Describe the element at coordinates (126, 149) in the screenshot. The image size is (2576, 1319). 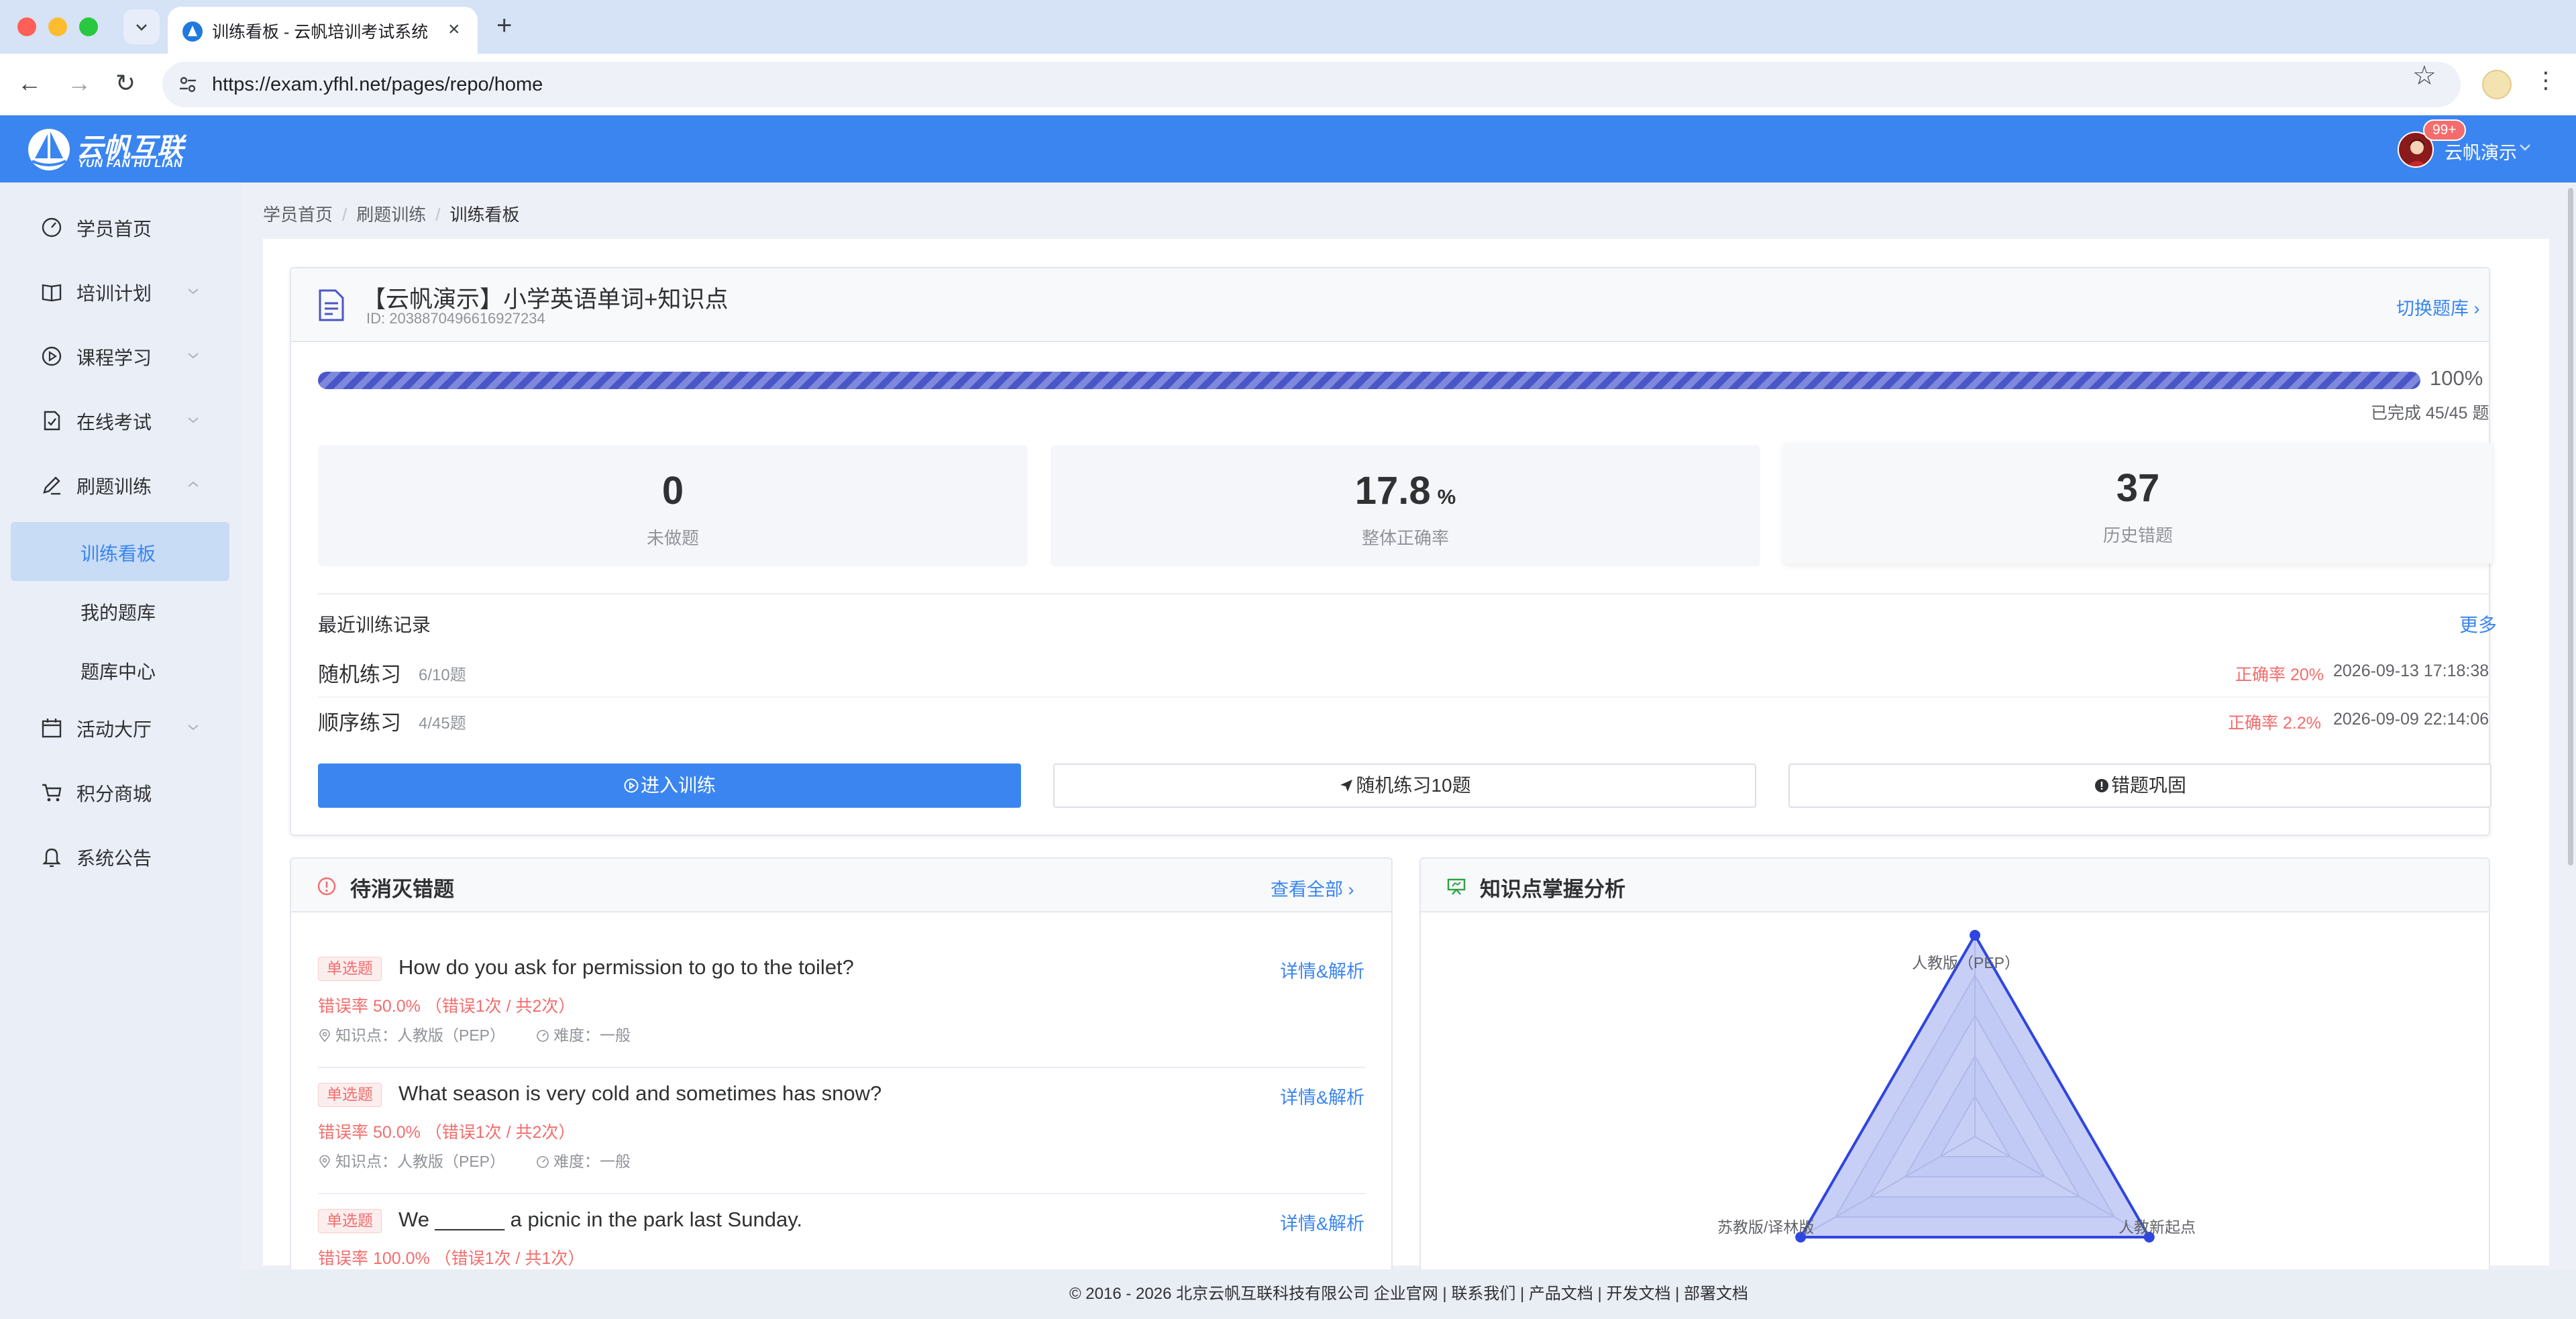
I see `logo: 云帆互联 YUN FAN HU LIAN` at that location.